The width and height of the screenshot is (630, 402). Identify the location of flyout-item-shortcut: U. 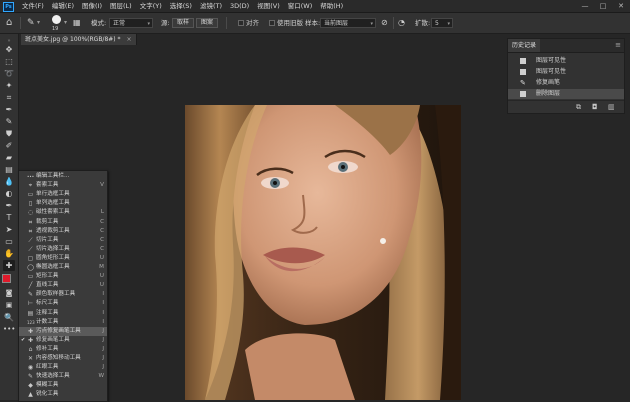
(101, 276).